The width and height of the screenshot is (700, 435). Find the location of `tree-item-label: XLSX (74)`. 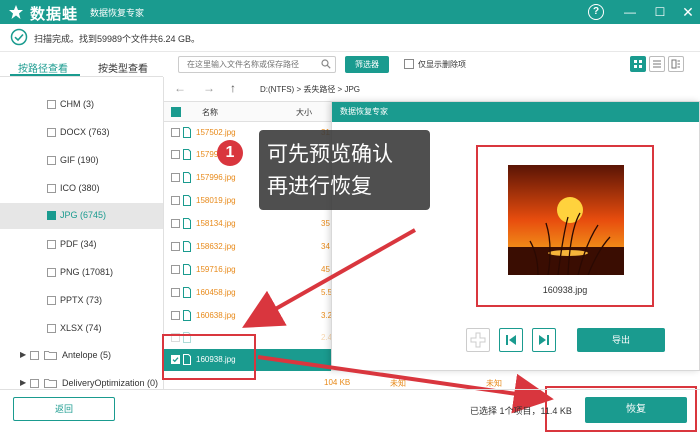

tree-item-label: XLSX (74) is located at coordinates (81, 328).